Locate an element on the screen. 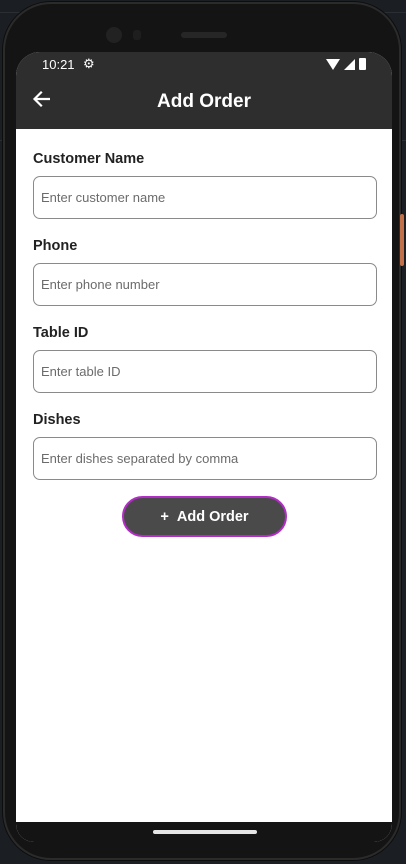 The height and width of the screenshot is (864, 406). front-camera is located at coordinates (114, 35).